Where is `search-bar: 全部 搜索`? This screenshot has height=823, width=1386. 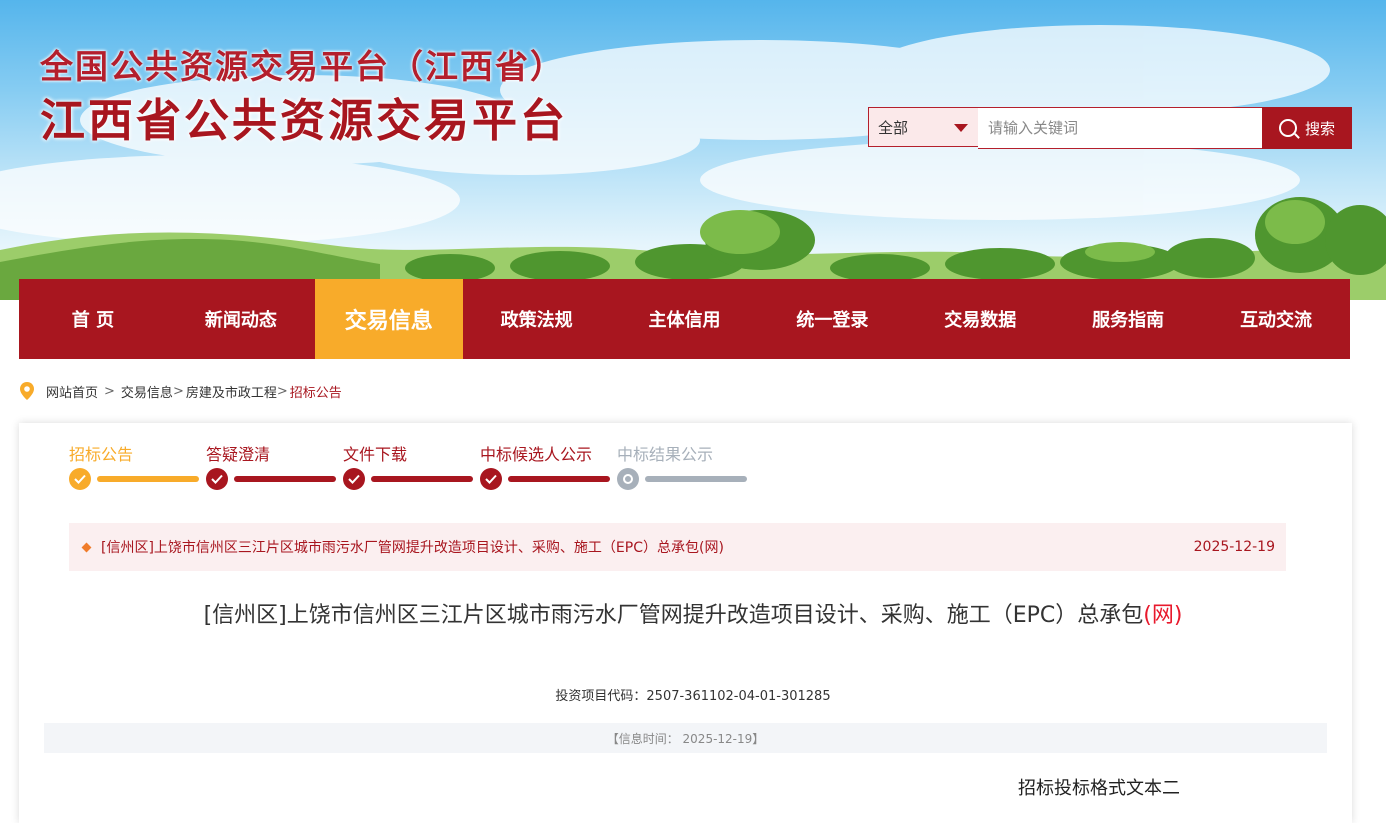 search-bar: 全部 搜索 is located at coordinates (1110, 128).